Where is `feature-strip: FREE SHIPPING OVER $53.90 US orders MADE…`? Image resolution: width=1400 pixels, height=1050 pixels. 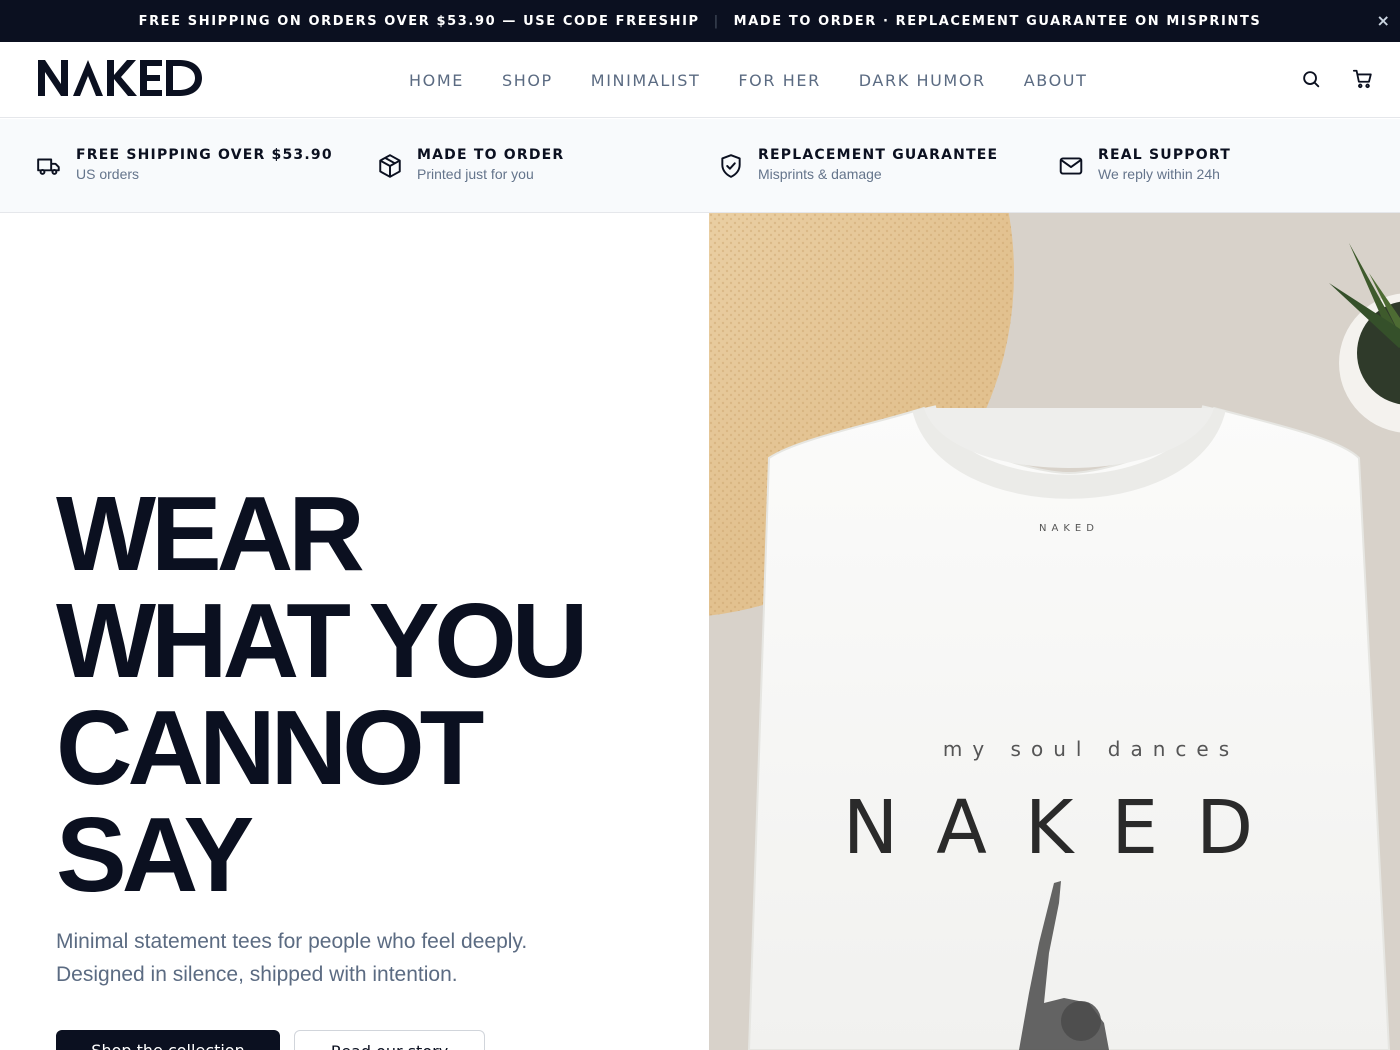 feature-strip: FREE SHIPPING OVER $53.90 US orders MADE… is located at coordinates (700, 166).